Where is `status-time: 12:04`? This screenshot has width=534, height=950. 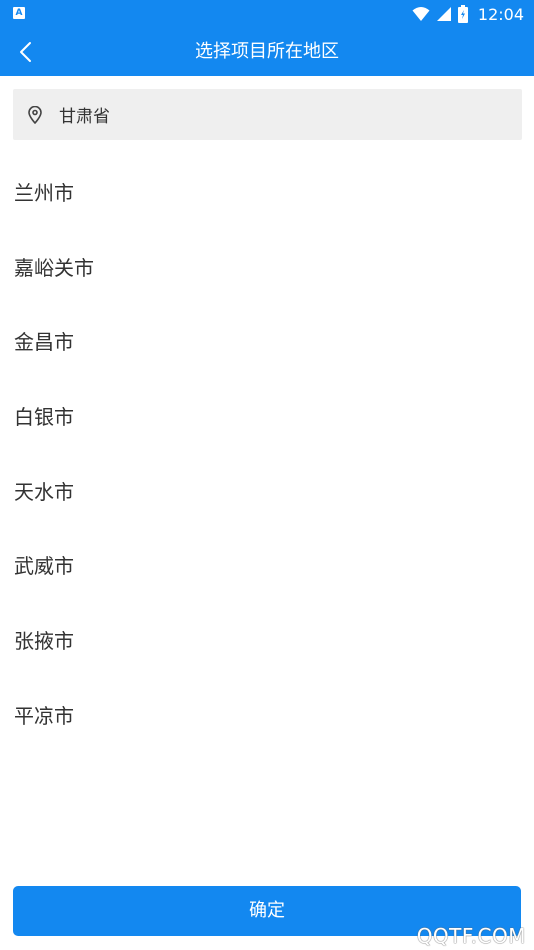 status-time: 12:04 is located at coordinates (500, 14).